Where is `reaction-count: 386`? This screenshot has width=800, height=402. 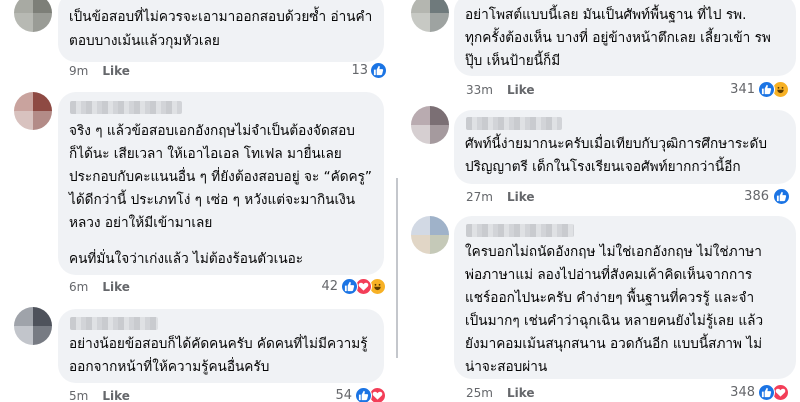
reaction-count: 386 is located at coordinates (754, 197).